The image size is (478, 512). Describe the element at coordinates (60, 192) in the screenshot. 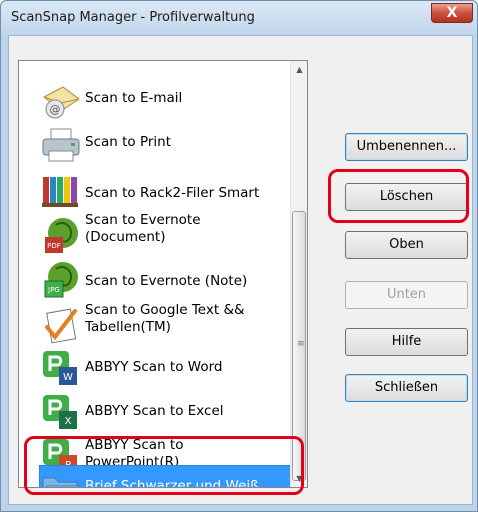

I see `binders-icon` at that location.